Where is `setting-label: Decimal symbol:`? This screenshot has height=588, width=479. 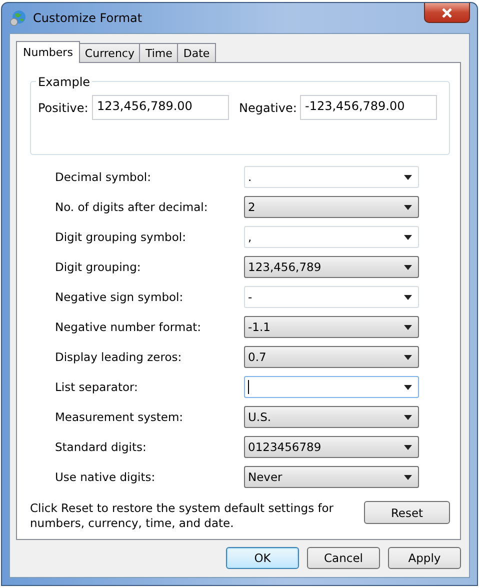
setting-label: Decimal symbol: is located at coordinates (103, 177).